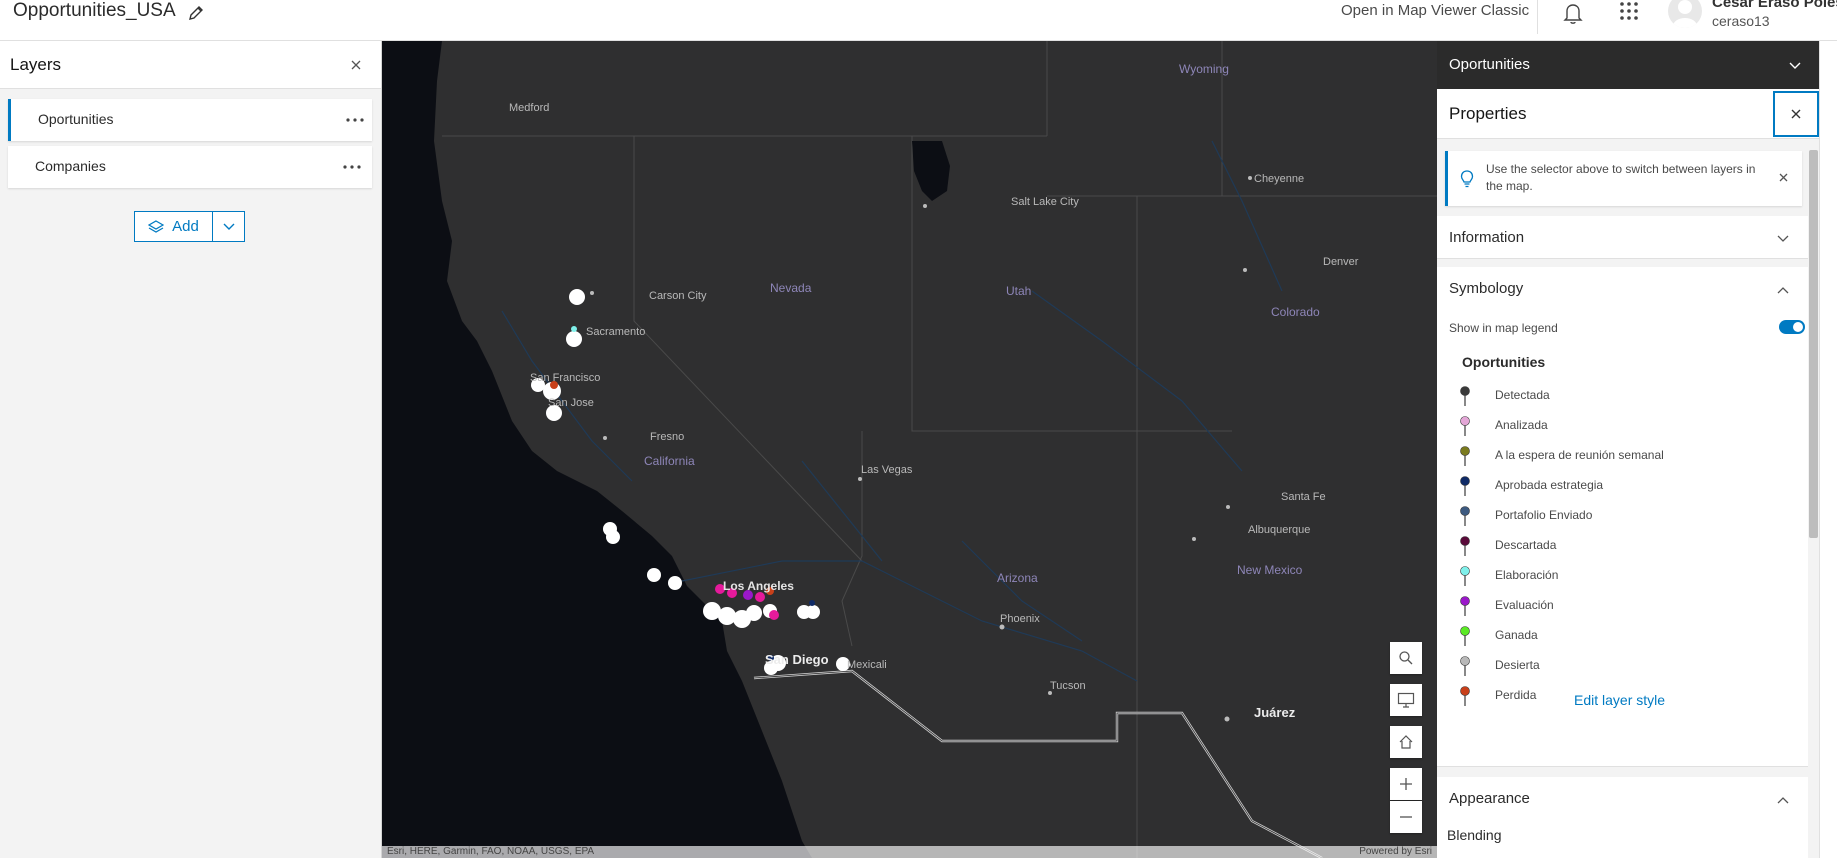  I want to click on chevron-up-icon, so click(1783, 800).